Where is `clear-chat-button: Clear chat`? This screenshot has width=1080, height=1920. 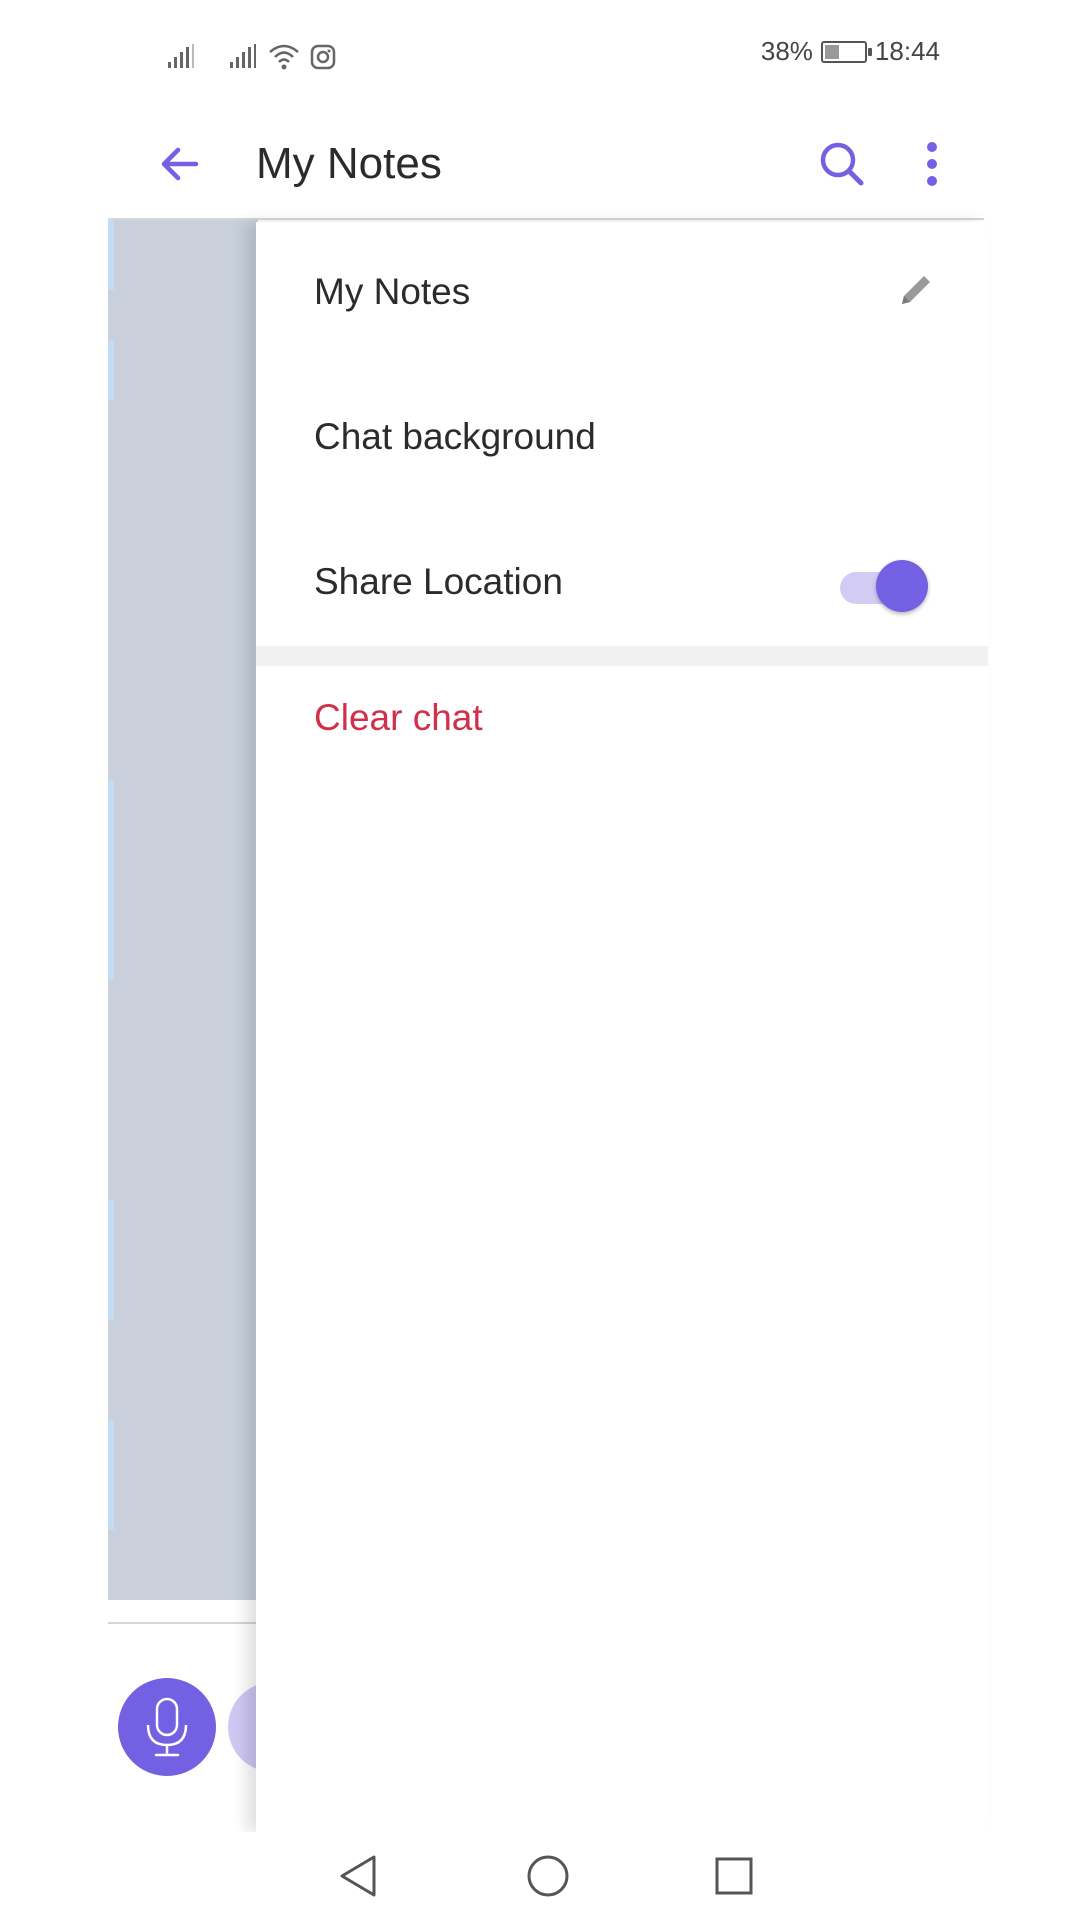
clear-chat-button: Clear chat is located at coordinates (622, 736).